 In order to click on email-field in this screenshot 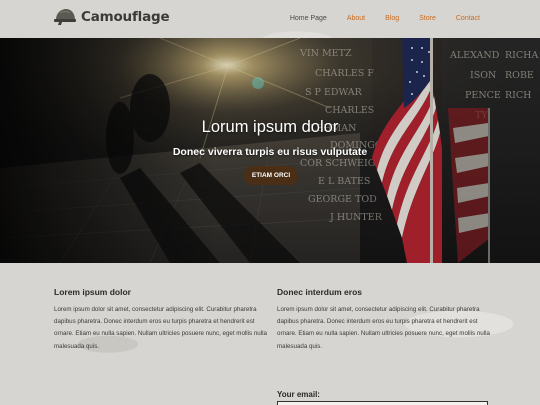, I will do `click(382, 403)`.